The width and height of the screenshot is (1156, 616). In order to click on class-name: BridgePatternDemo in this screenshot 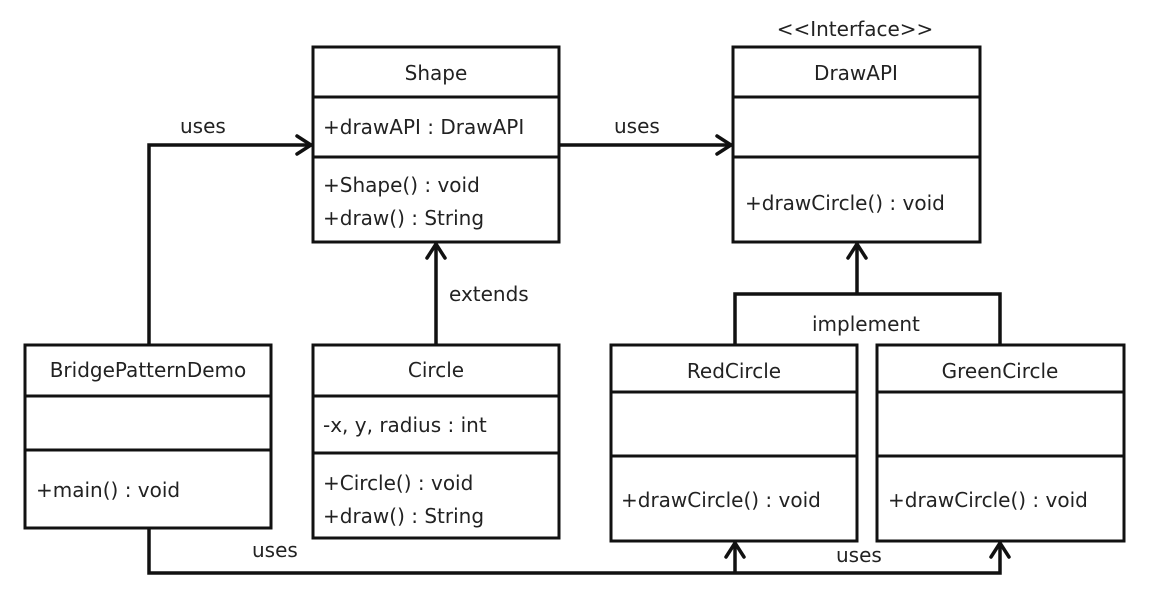, I will do `click(148, 370)`.